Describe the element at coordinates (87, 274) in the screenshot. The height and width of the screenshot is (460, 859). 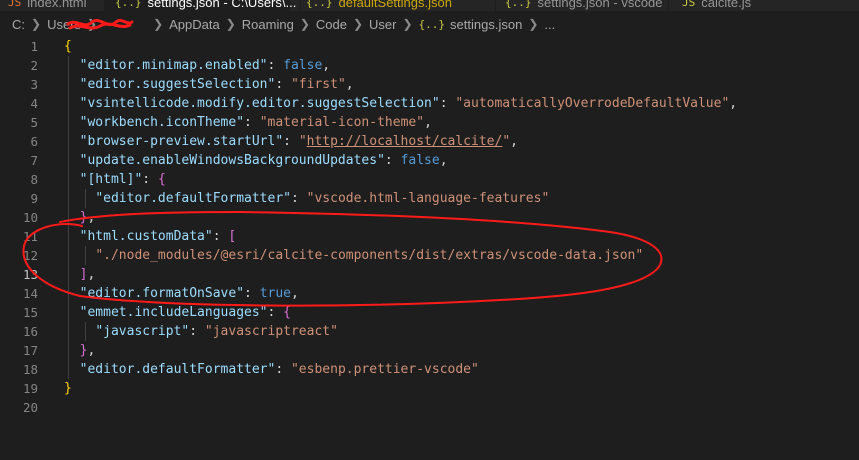
I see `code-text: ],` at that location.